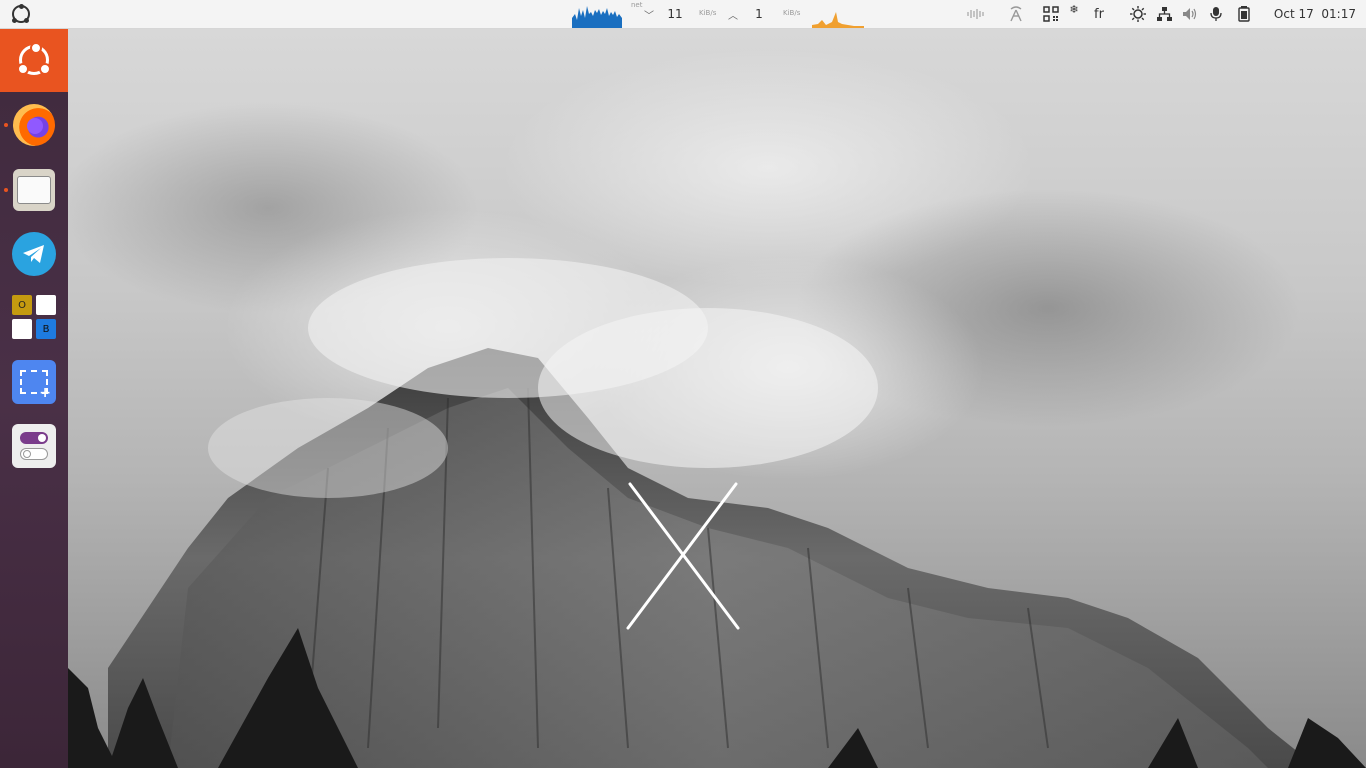 The width and height of the screenshot is (1366, 768). What do you see at coordinates (792, 13) in the screenshot?
I see `upload-unit: KiB/s` at bounding box center [792, 13].